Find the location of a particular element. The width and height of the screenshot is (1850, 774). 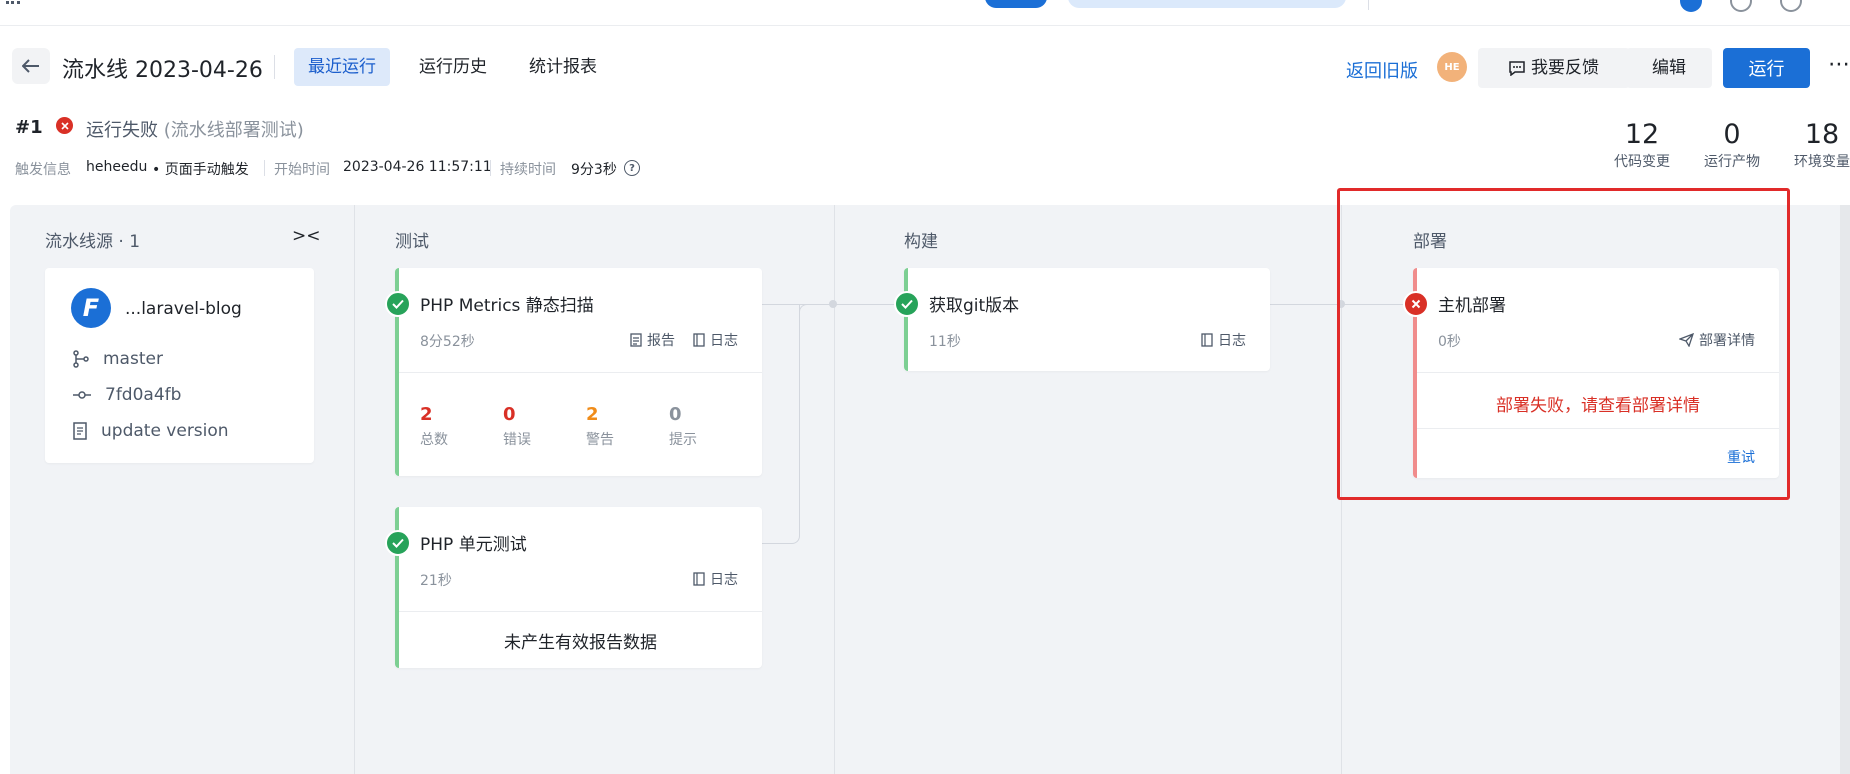

metric-error: 0 错误 is located at coordinates (517, 426).